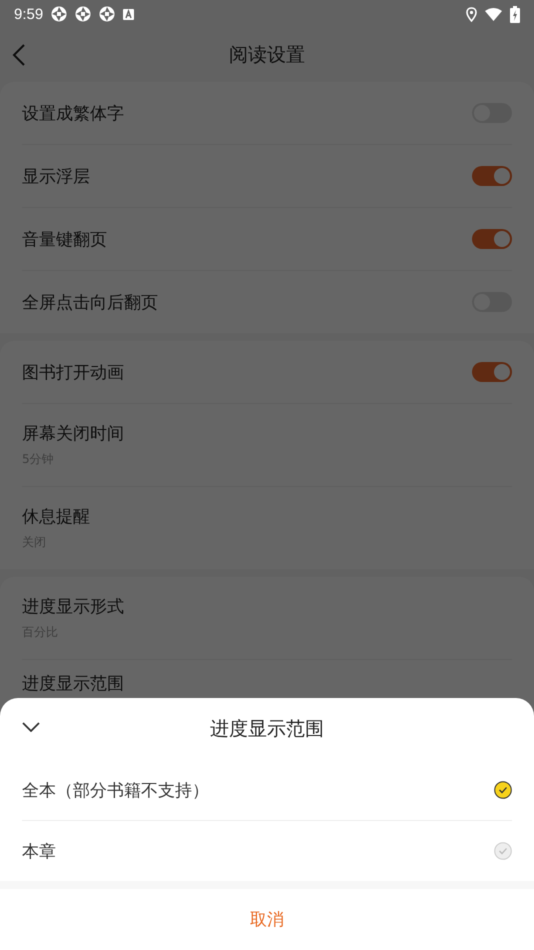  Describe the element at coordinates (471, 14) in the screenshot. I see `location-icon` at that location.